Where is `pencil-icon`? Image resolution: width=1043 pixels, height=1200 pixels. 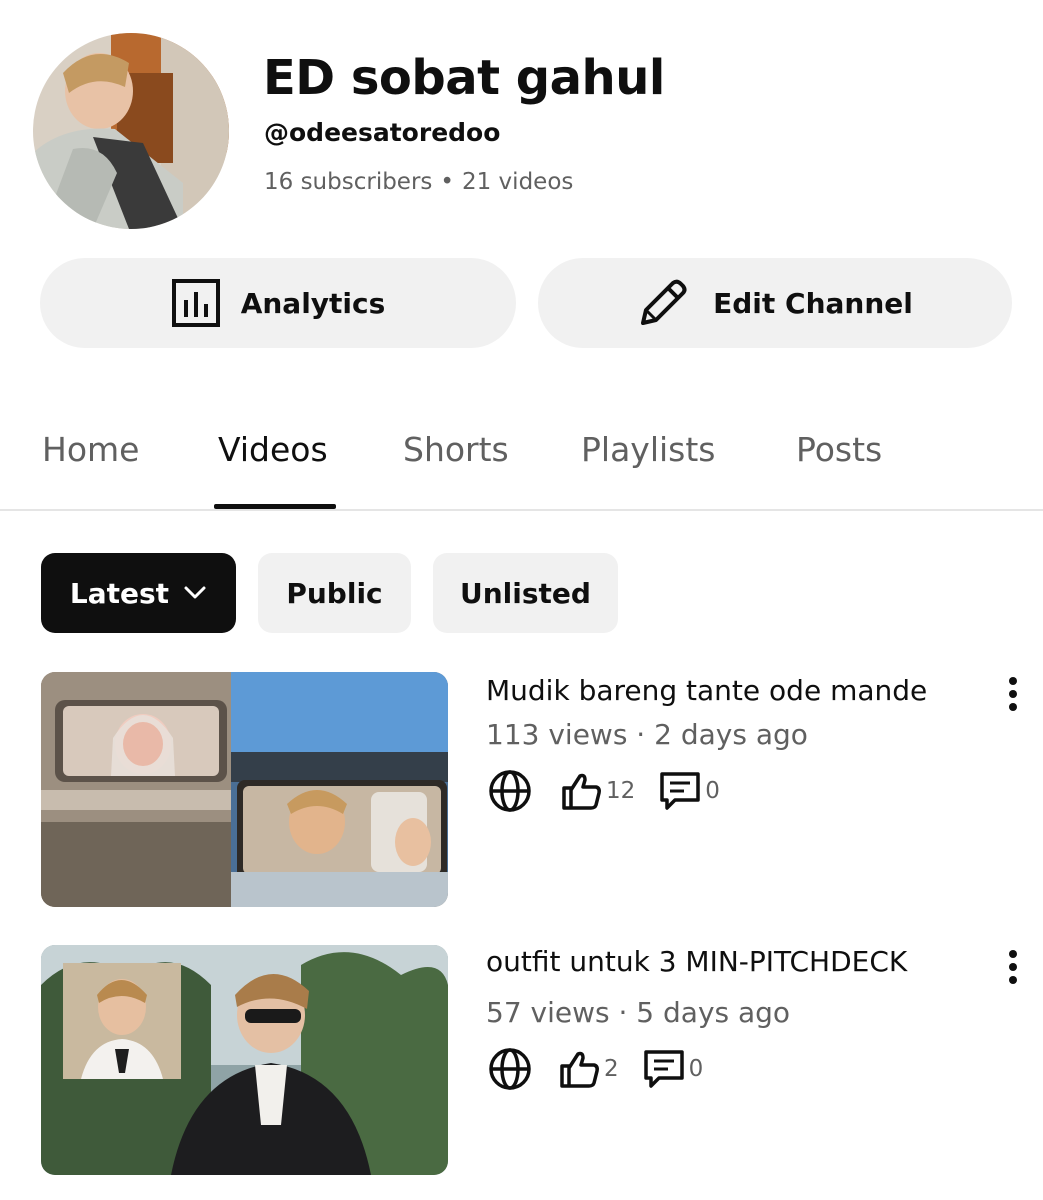
pencil-icon is located at coordinates (664, 302).